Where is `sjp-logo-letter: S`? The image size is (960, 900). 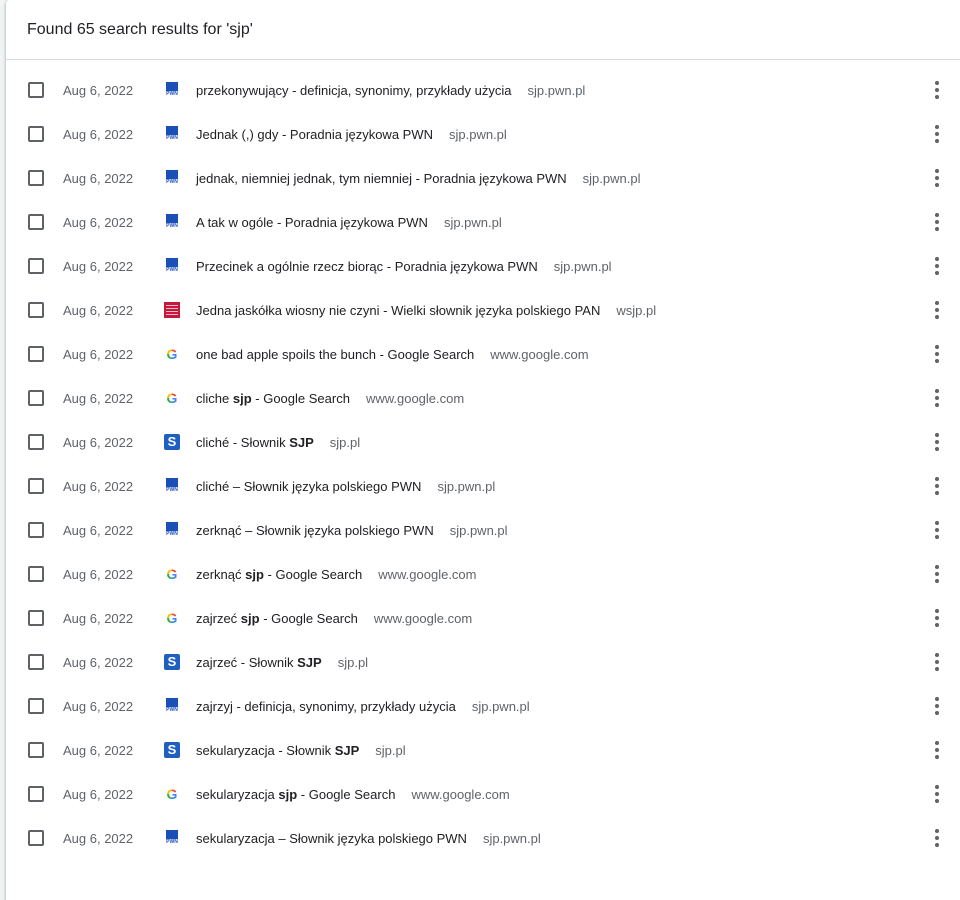
sjp-logo-letter: S is located at coordinates (172, 750).